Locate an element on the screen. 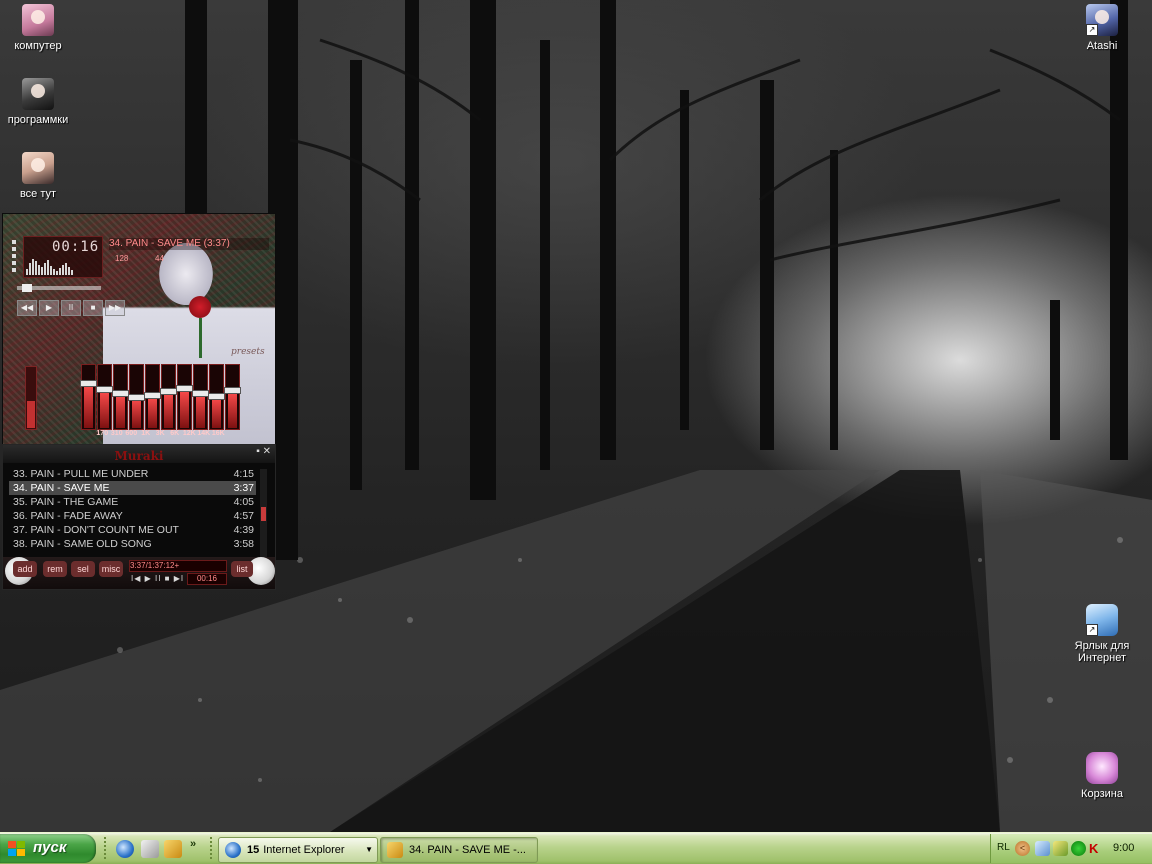 Image resolution: width=1152 pixels, height=864 pixels. desktop-icon-all-here: все тут is located at coordinates (38, 176).